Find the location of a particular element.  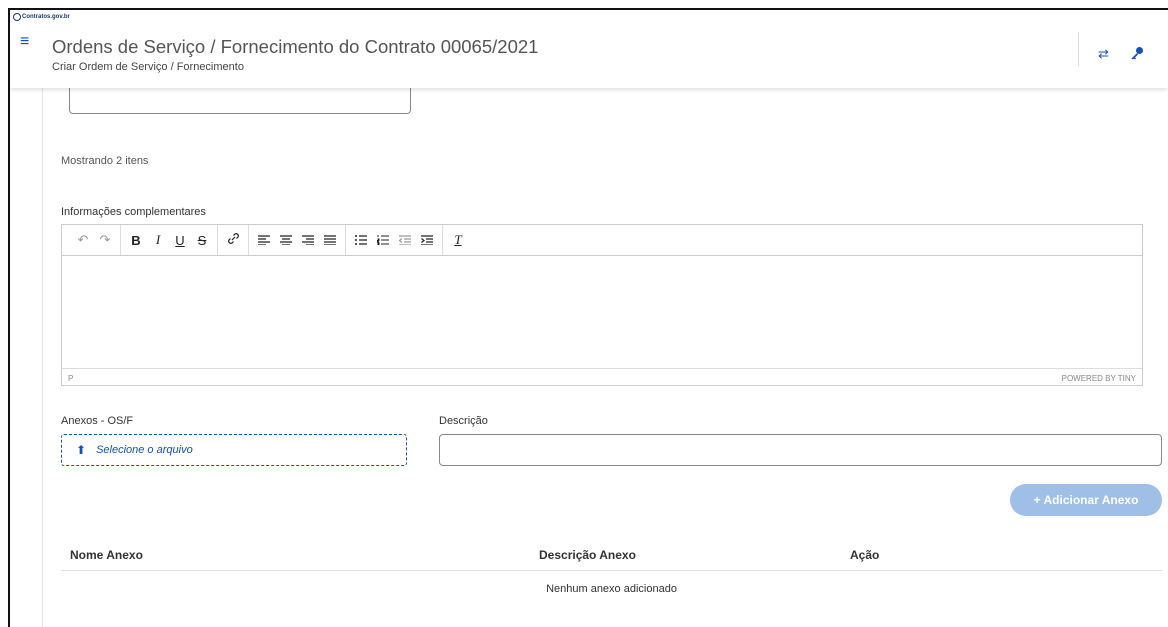

indent-icon is located at coordinates (427, 240).